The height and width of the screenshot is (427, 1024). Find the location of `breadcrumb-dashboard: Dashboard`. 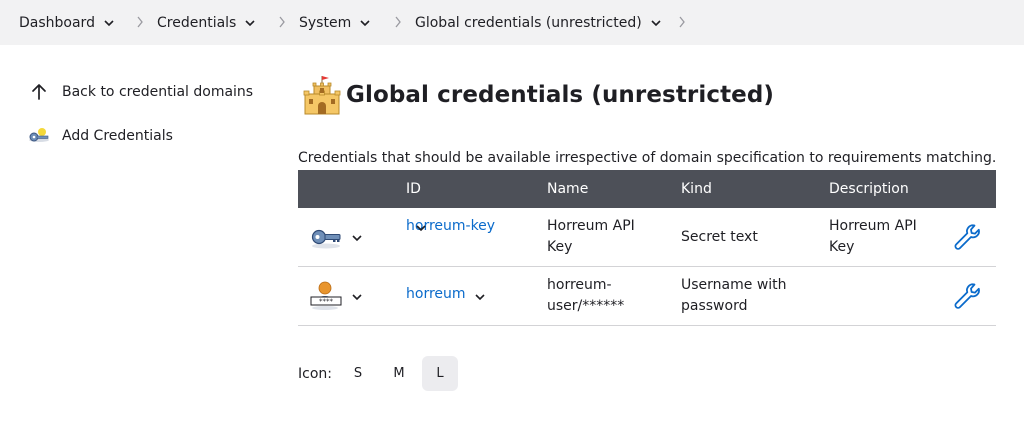

breadcrumb-dashboard: Dashboard is located at coordinates (67, 22).